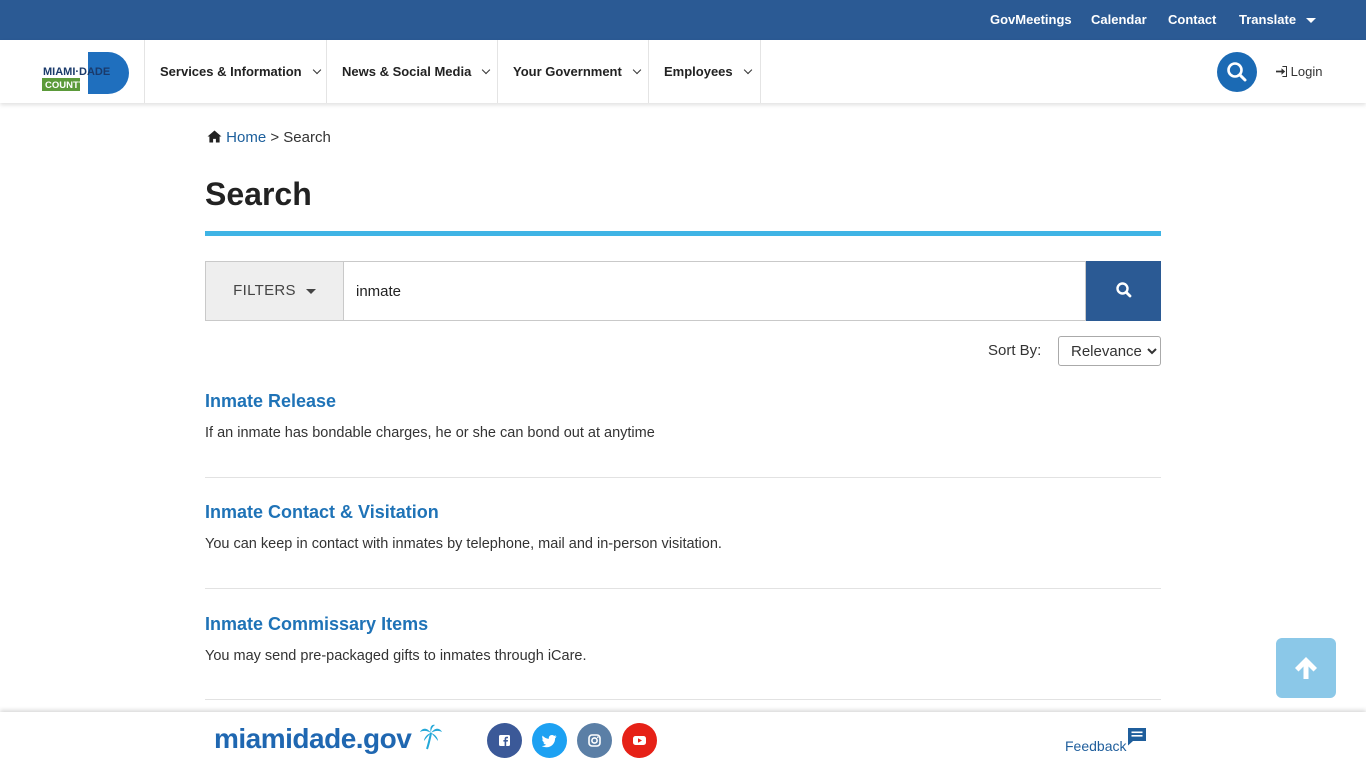  What do you see at coordinates (683, 624) in the screenshot?
I see `result-title-link: Inmate Commissary Items` at bounding box center [683, 624].